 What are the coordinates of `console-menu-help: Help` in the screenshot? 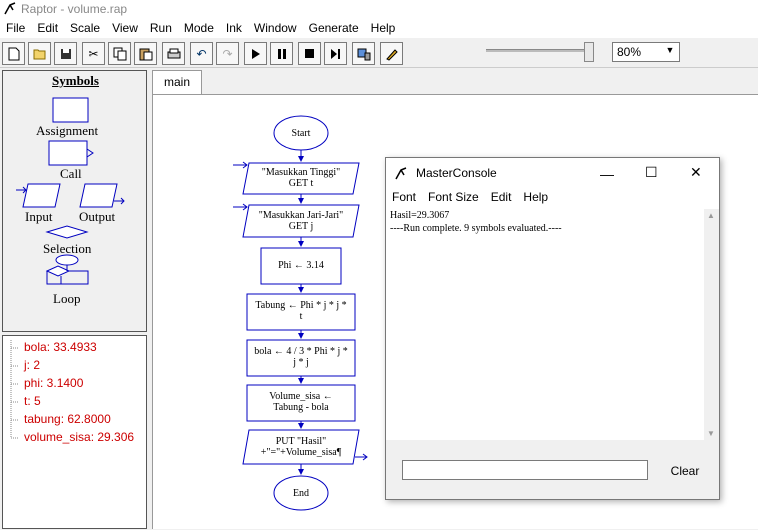 It's located at (535, 199).